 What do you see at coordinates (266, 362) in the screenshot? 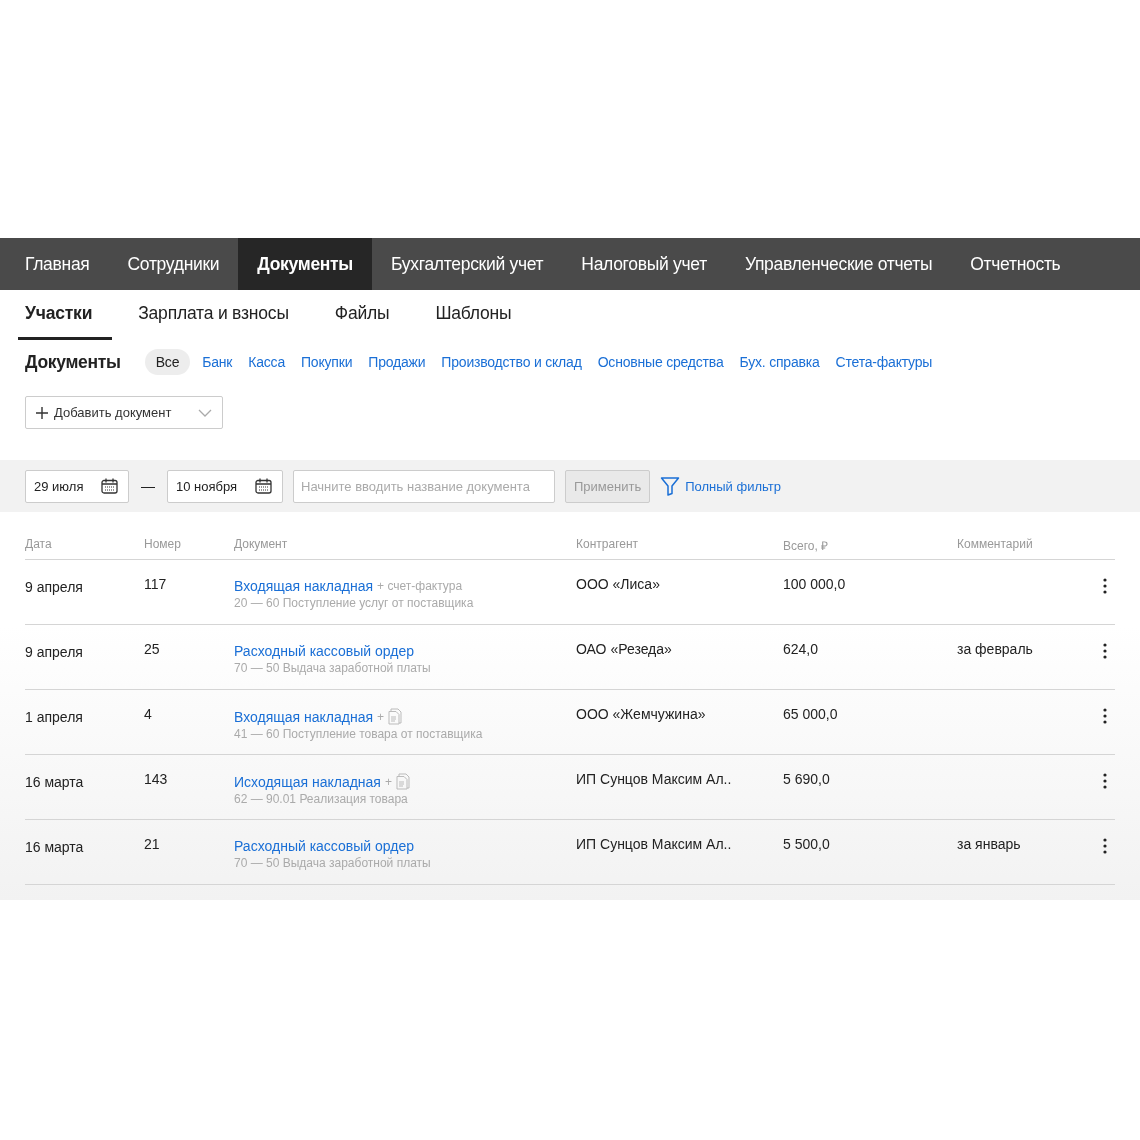
I see `category-link: Касса` at bounding box center [266, 362].